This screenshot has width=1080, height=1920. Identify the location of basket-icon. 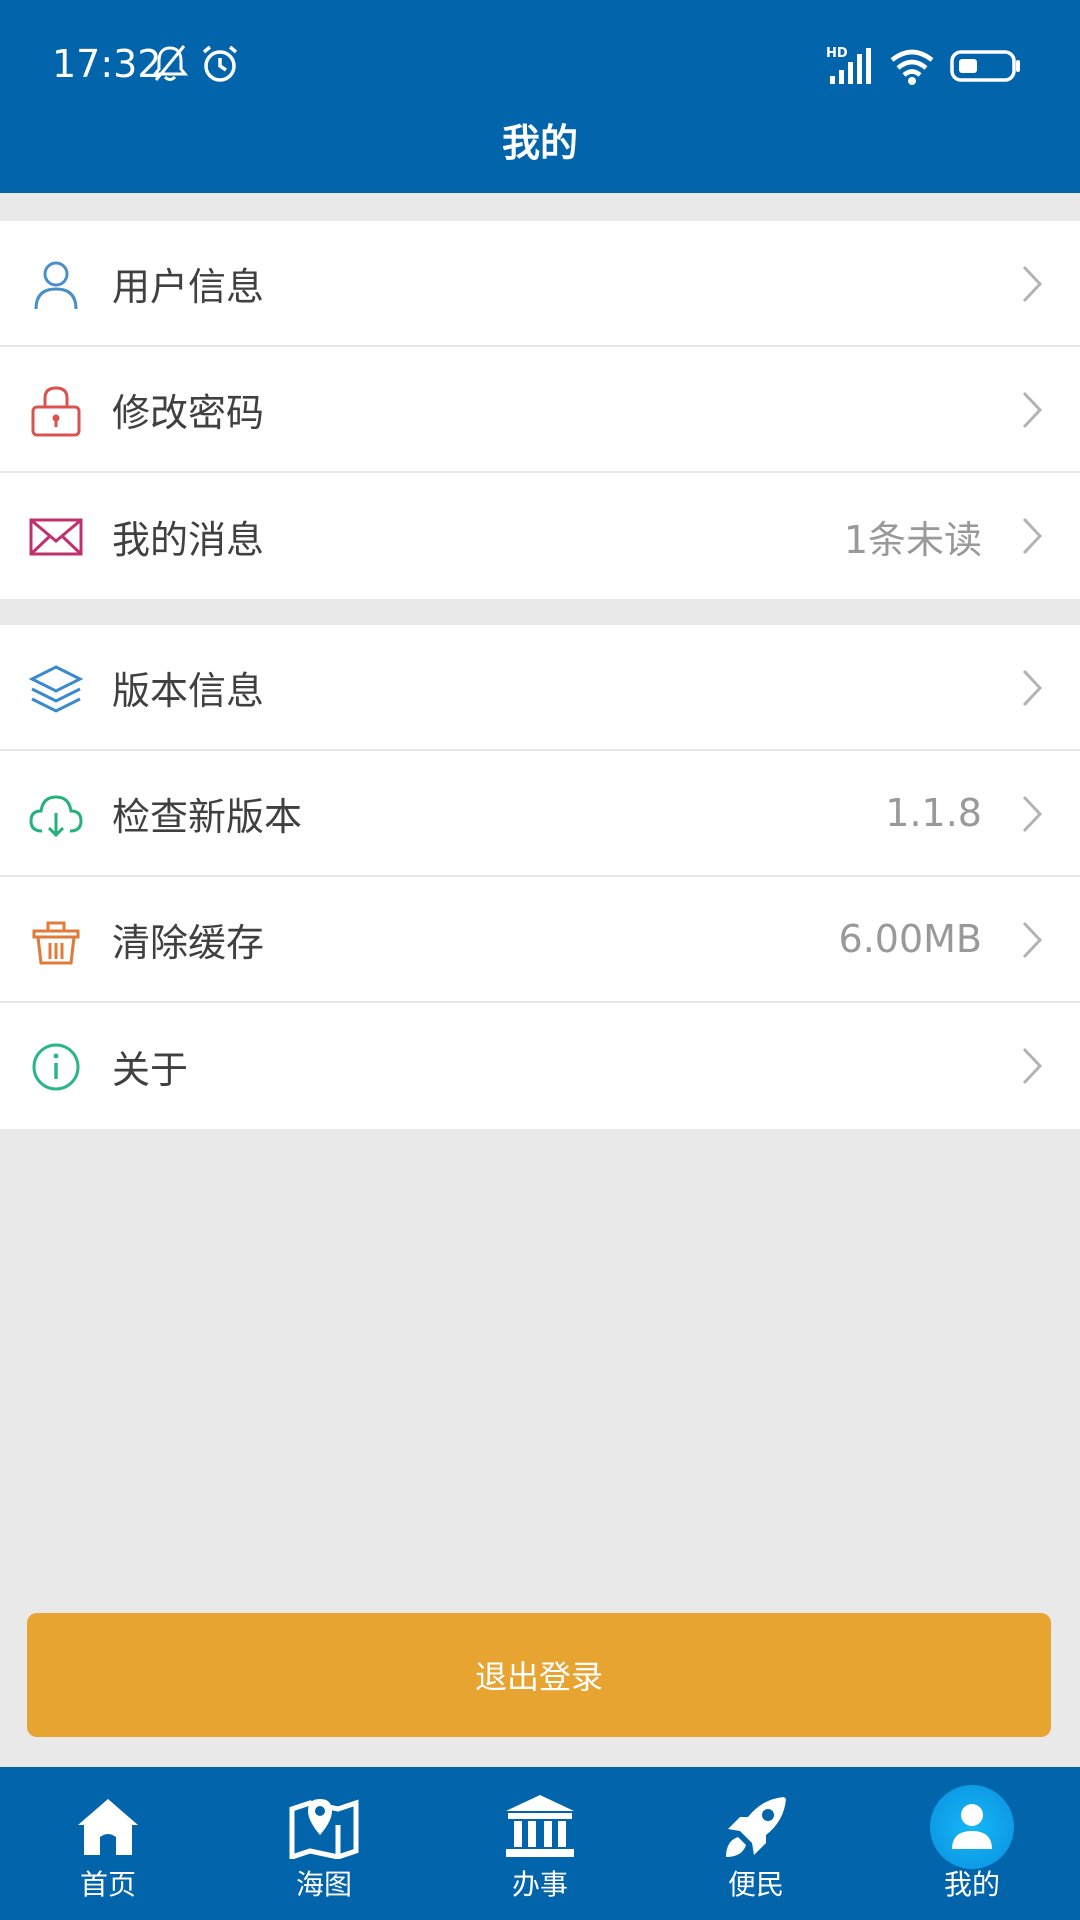
(56, 943).